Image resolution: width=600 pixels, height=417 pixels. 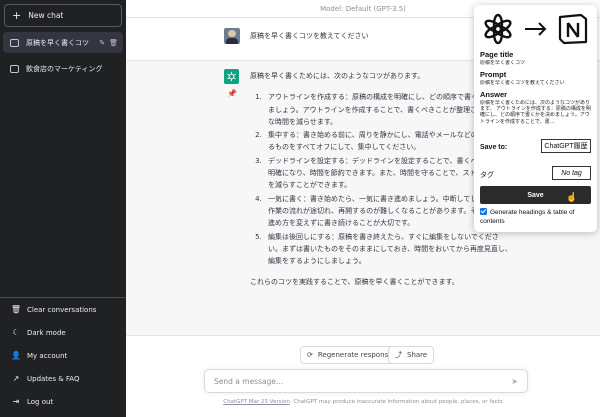 I want to click on updates-faq-label: Updates & FAQ, so click(x=53, y=378).